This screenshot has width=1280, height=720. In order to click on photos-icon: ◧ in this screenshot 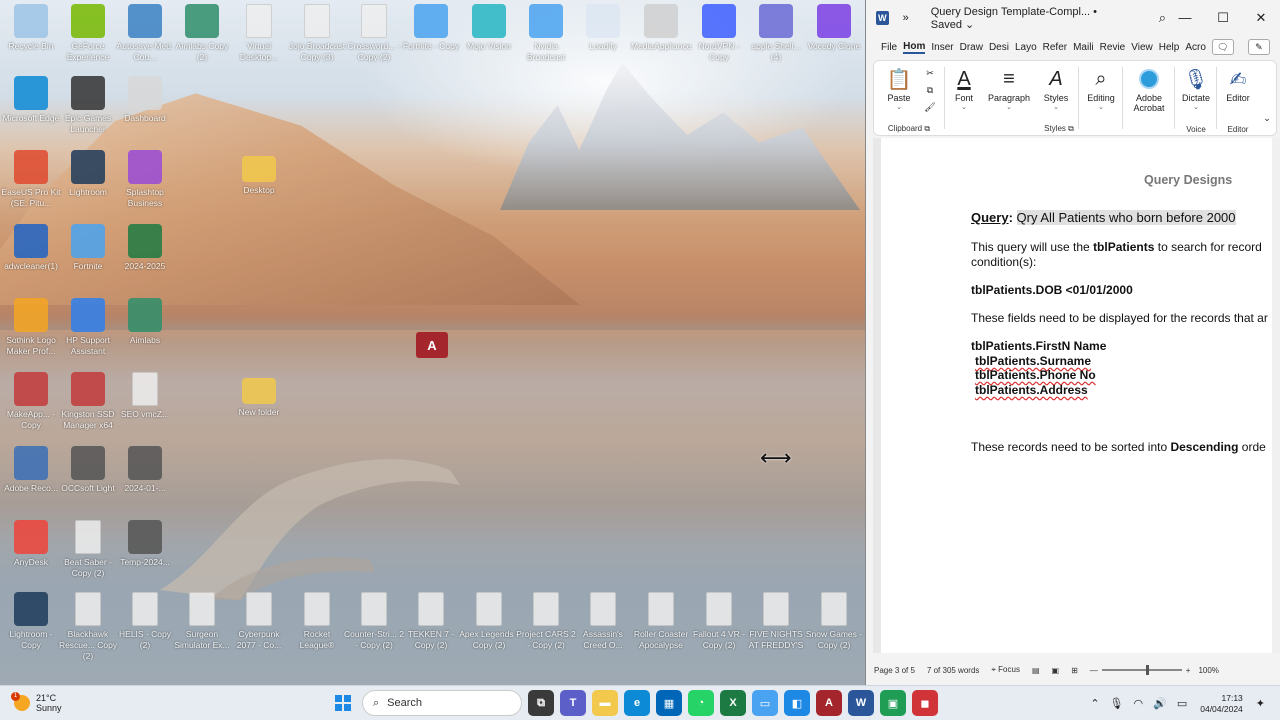, I will do `click(797, 703)`.